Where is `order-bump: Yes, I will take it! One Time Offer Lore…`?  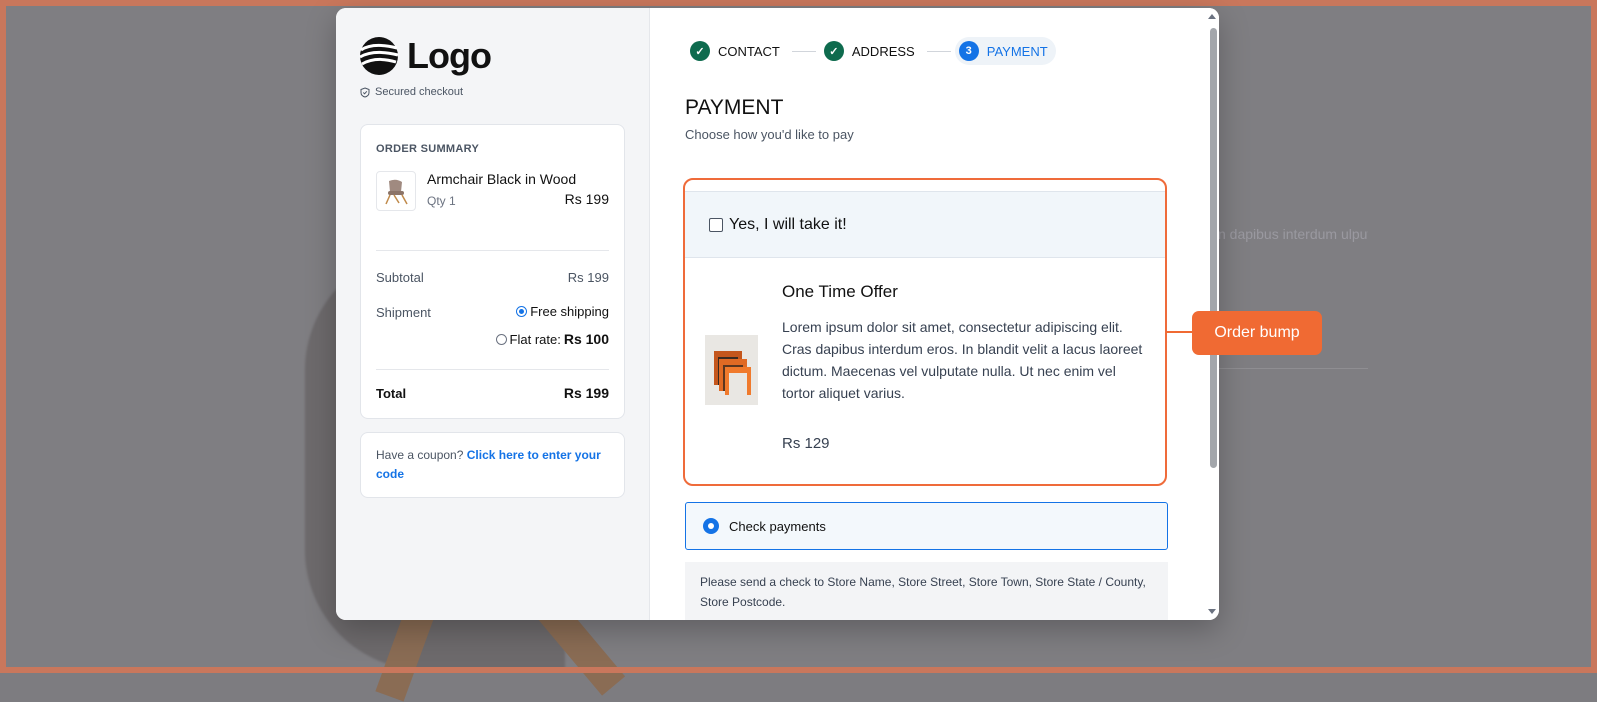
order-bump: Yes, I will take it! One Time Offer Lore… is located at coordinates (925, 332).